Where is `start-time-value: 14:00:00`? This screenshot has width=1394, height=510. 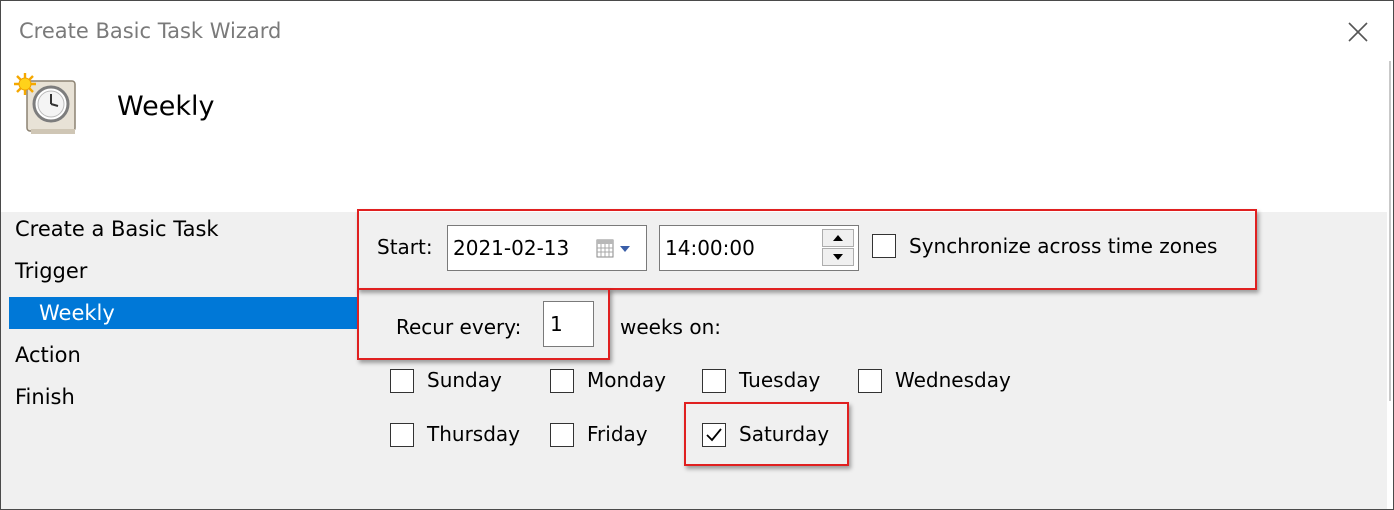 start-time-value: 14:00:00 is located at coordinates (710, 248).